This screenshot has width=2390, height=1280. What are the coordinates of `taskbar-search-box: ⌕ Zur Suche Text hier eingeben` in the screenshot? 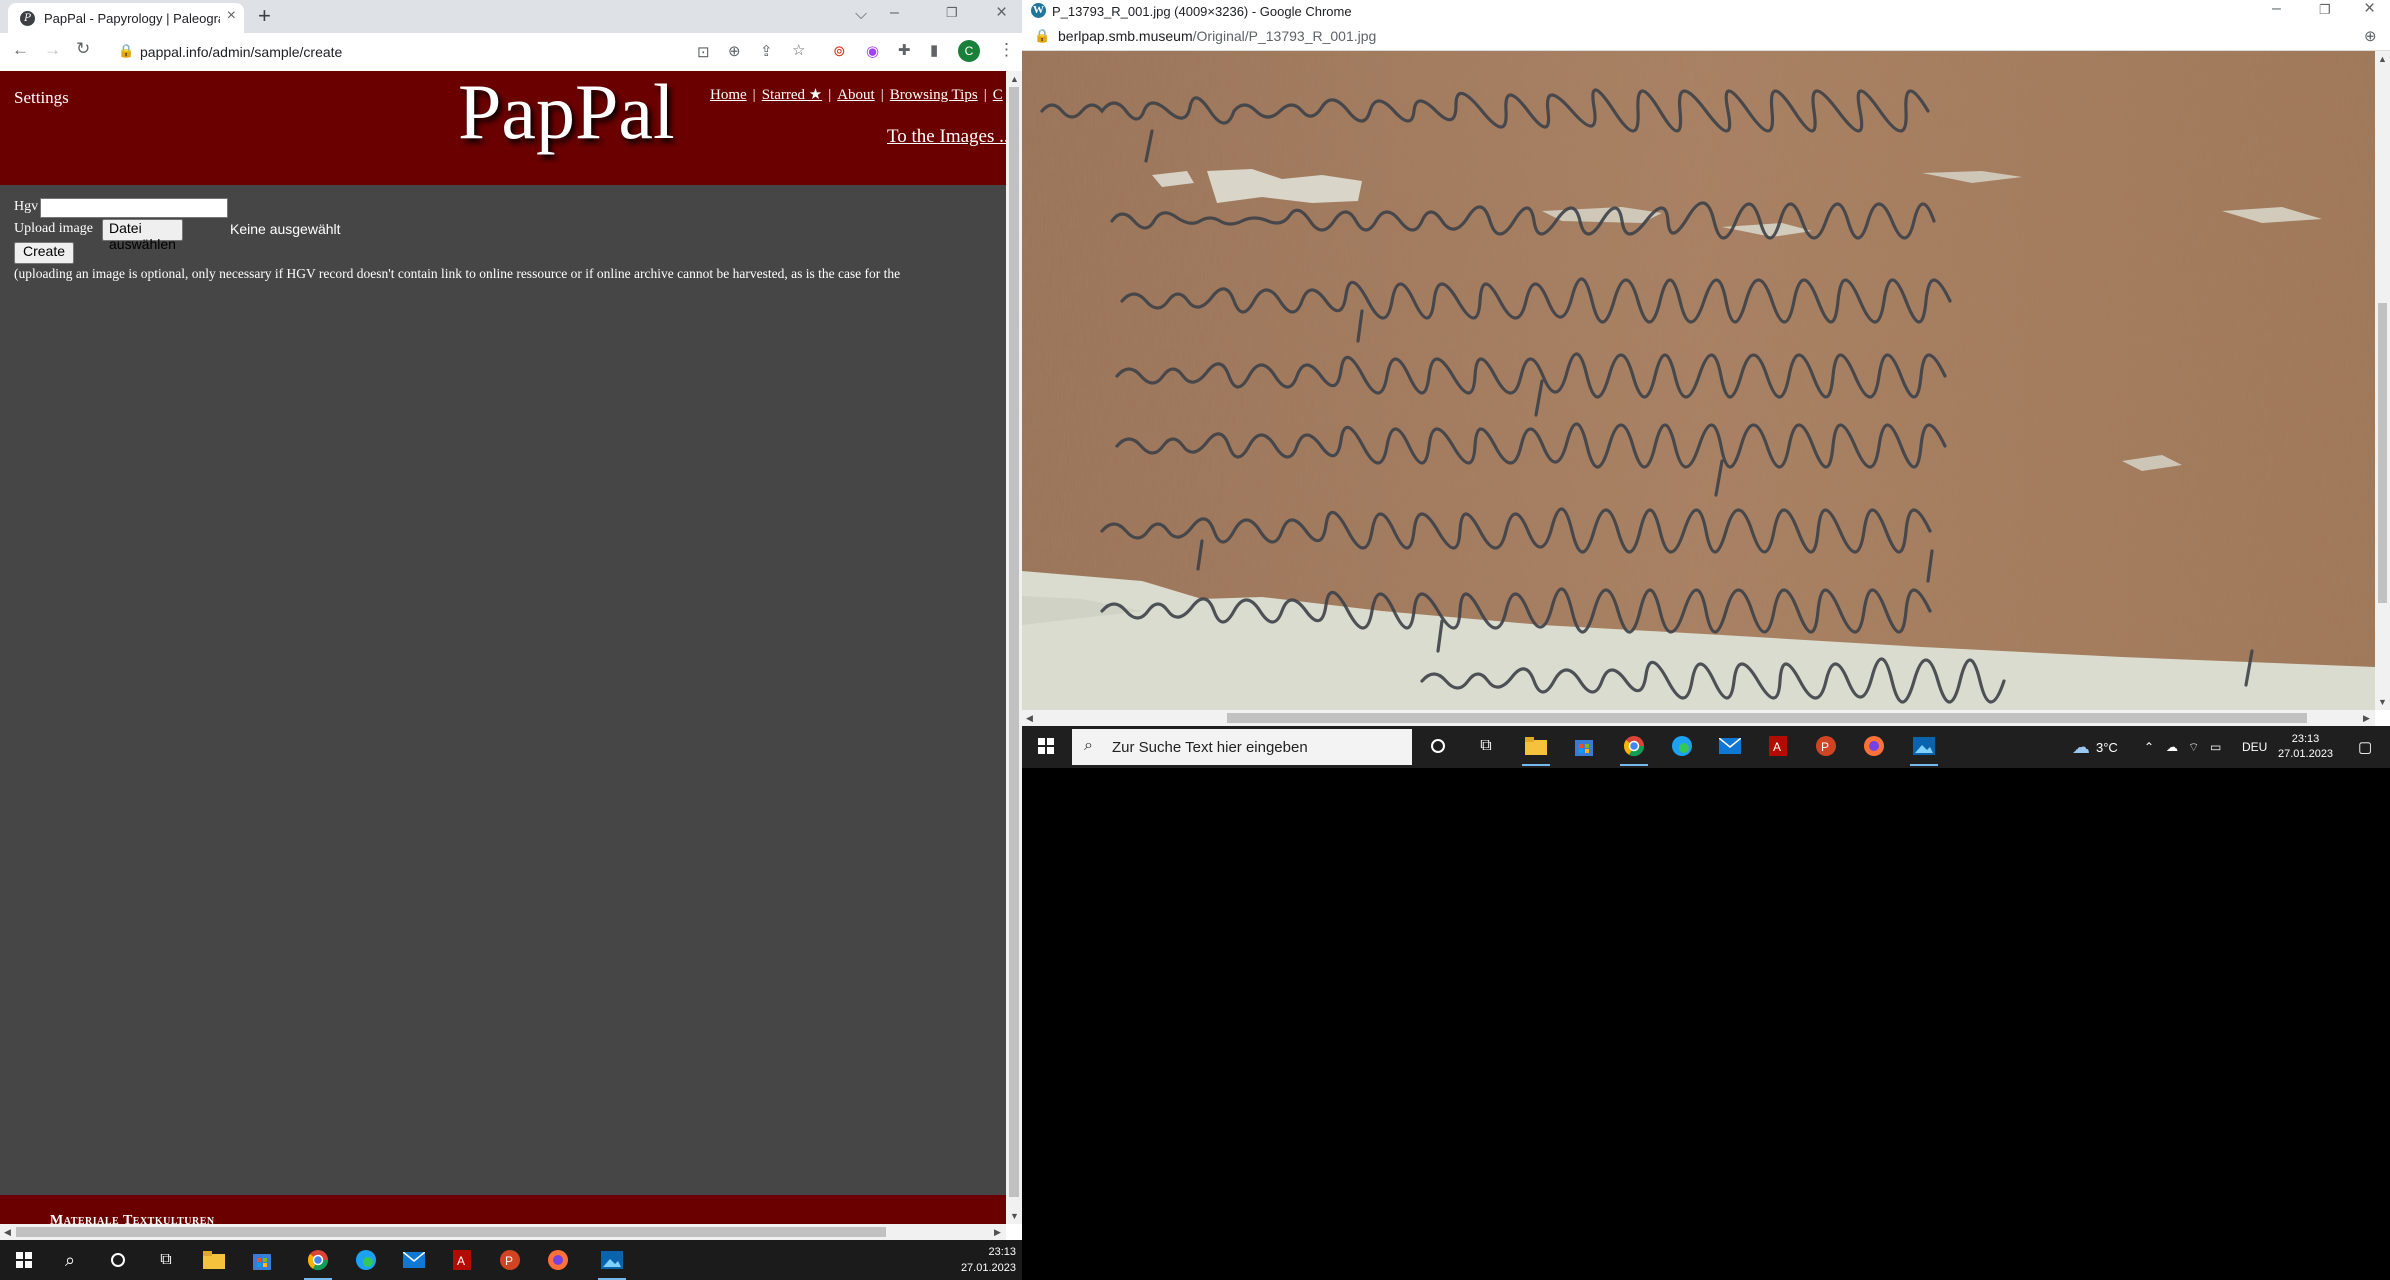 It's located at (1242, 747).